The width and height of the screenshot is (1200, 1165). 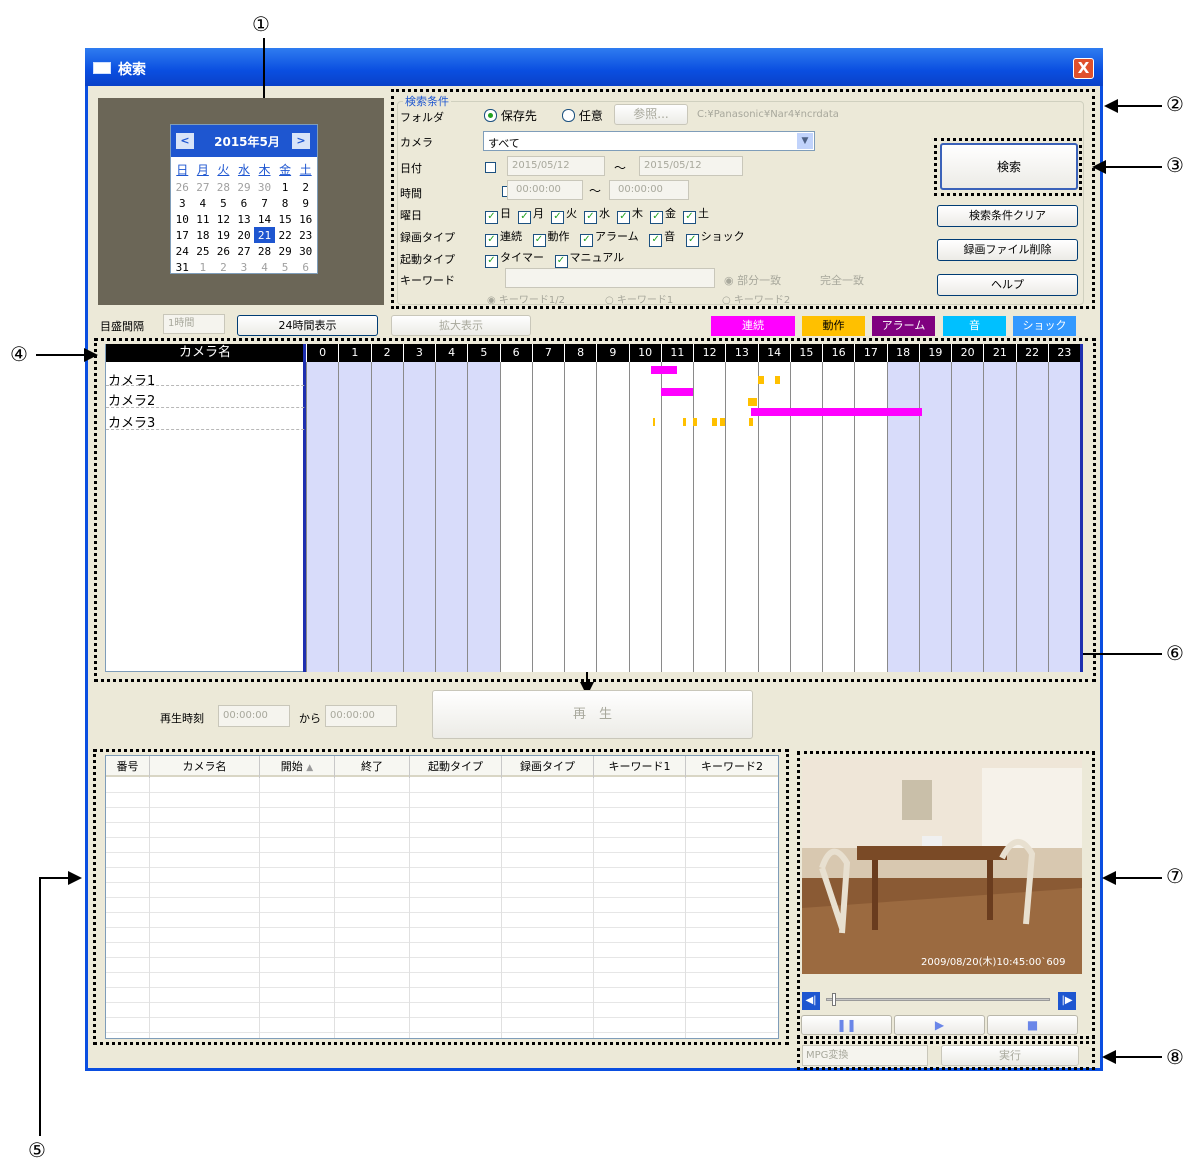 I want to click on step-back-icon: ◀|, so click(x=811, y=1001).